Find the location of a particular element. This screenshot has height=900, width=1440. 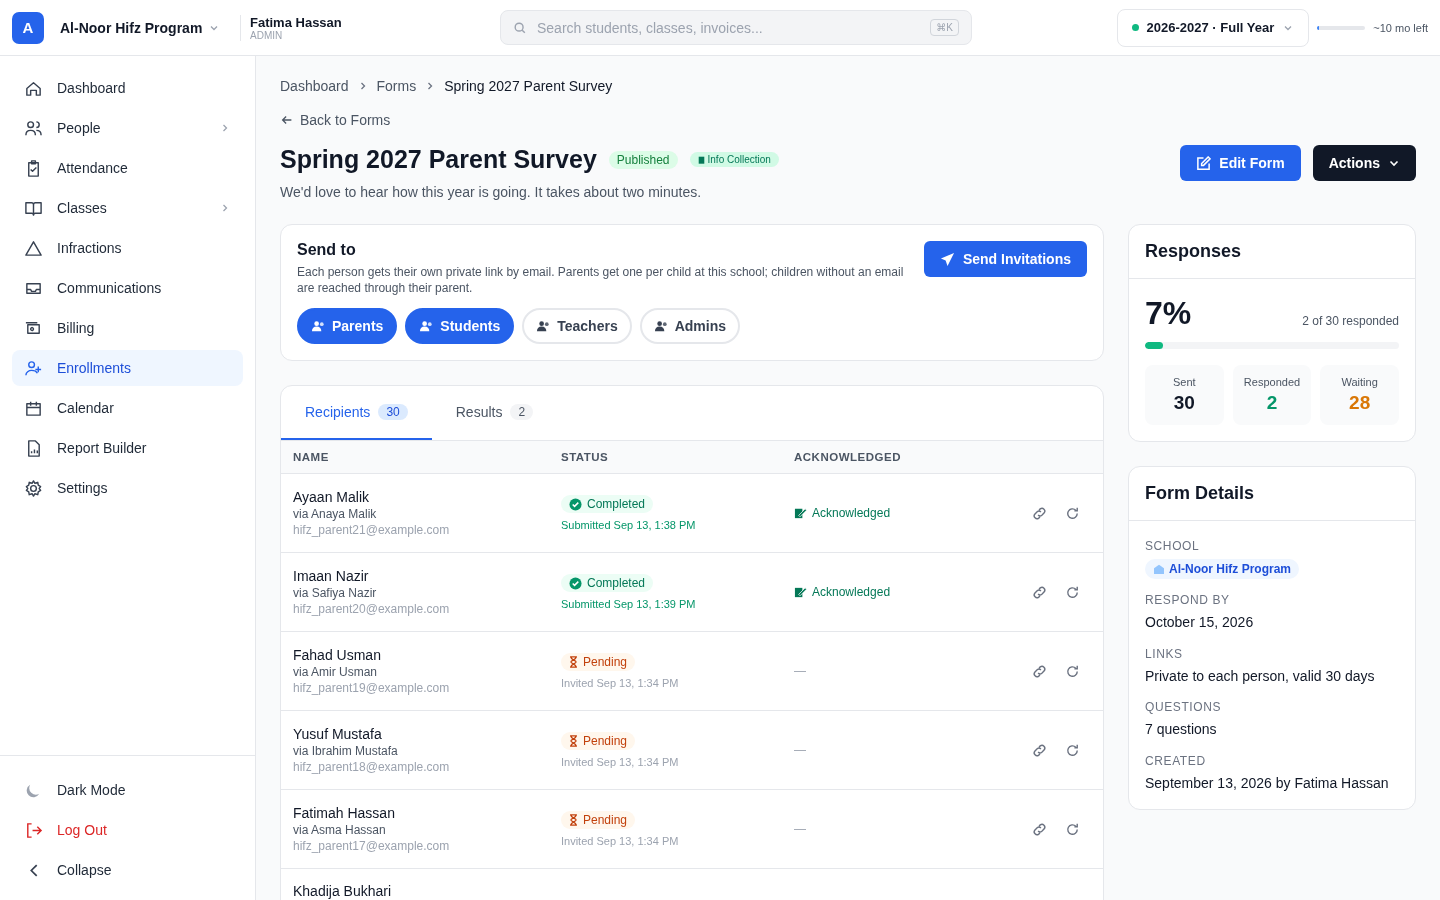

recipient-name: Fatimah Hassan is located at coordinates (344, 813).